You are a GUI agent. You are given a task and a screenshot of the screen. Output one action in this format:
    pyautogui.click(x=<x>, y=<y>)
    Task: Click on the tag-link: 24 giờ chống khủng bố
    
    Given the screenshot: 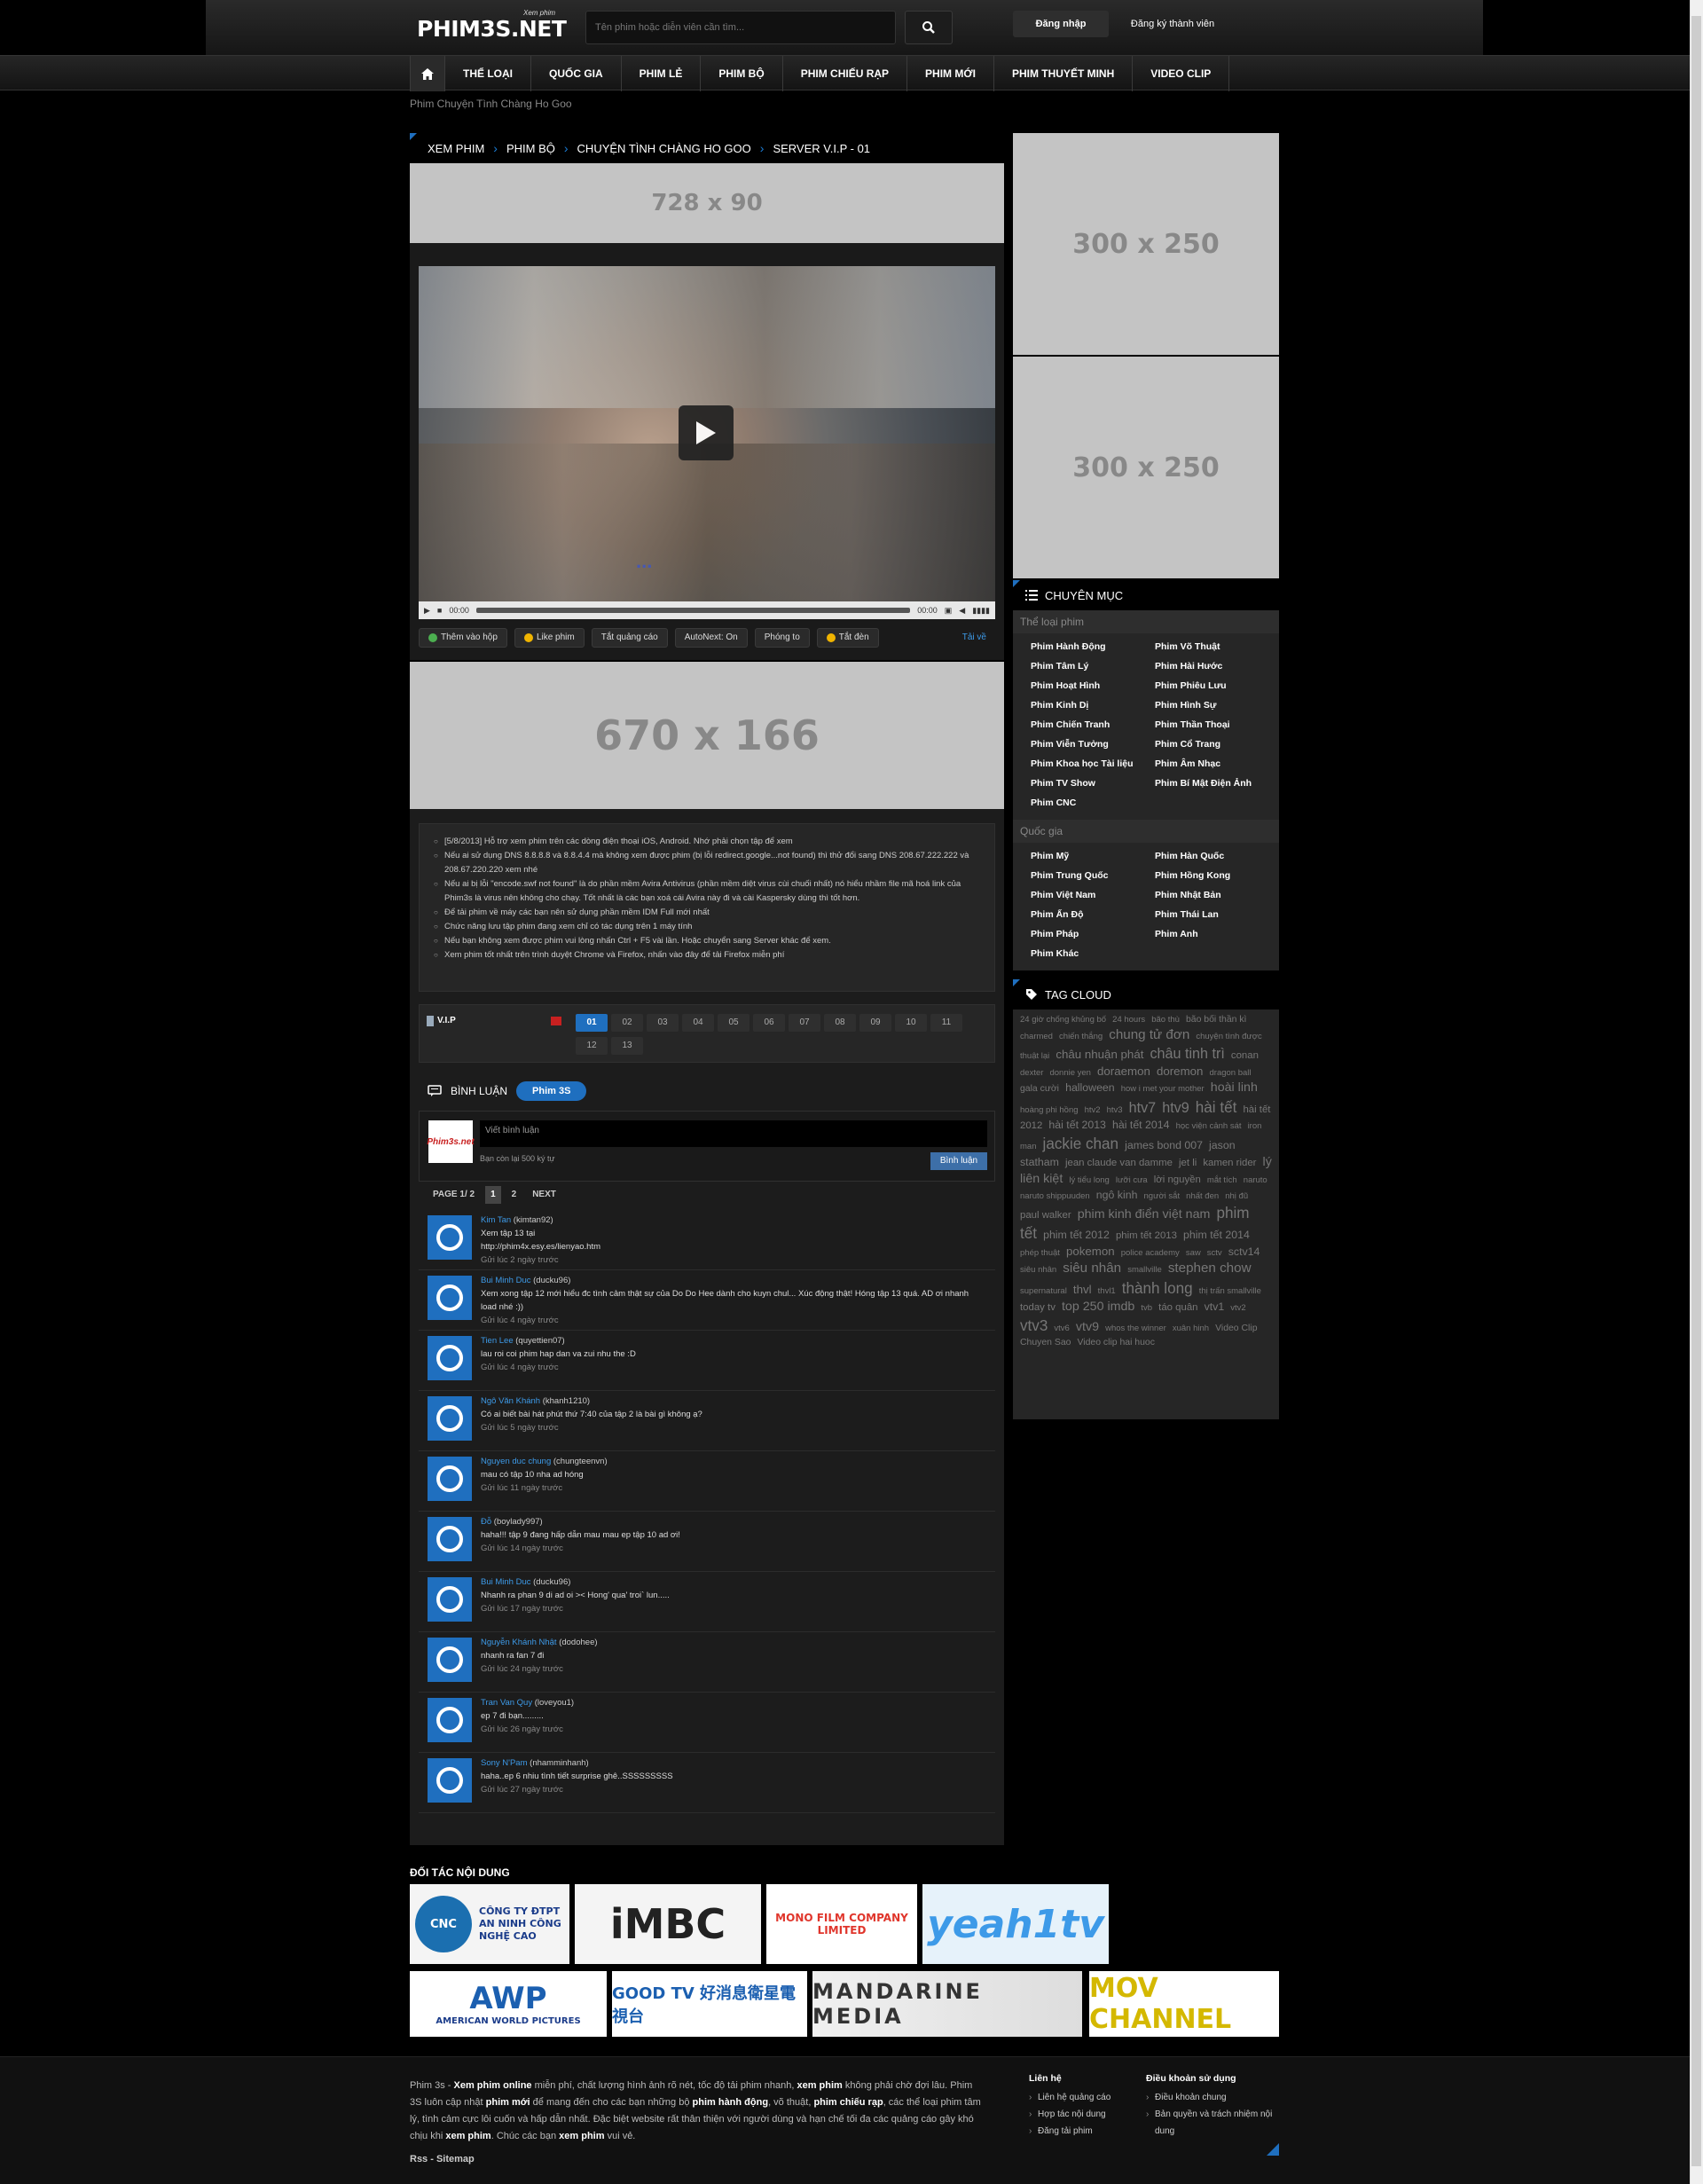 What is the action you would take?
    pyautogui.click(x=1063, y=1020)
    